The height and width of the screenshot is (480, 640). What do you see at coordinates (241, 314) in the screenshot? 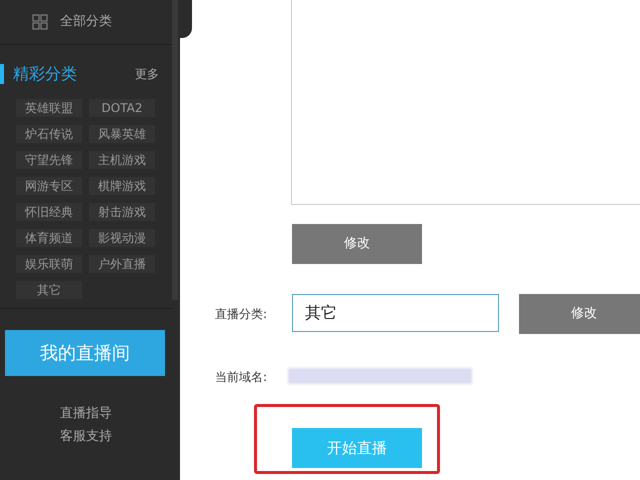
I see `category-label: 直播分类:` at bounding box center [241, 314].